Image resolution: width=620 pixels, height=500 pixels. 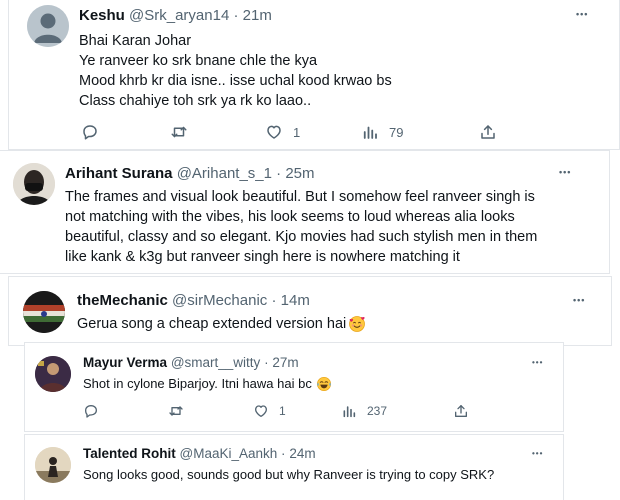 I want to click on user-handle: @MaaKi_Aankh, so click(x=229, y=453).